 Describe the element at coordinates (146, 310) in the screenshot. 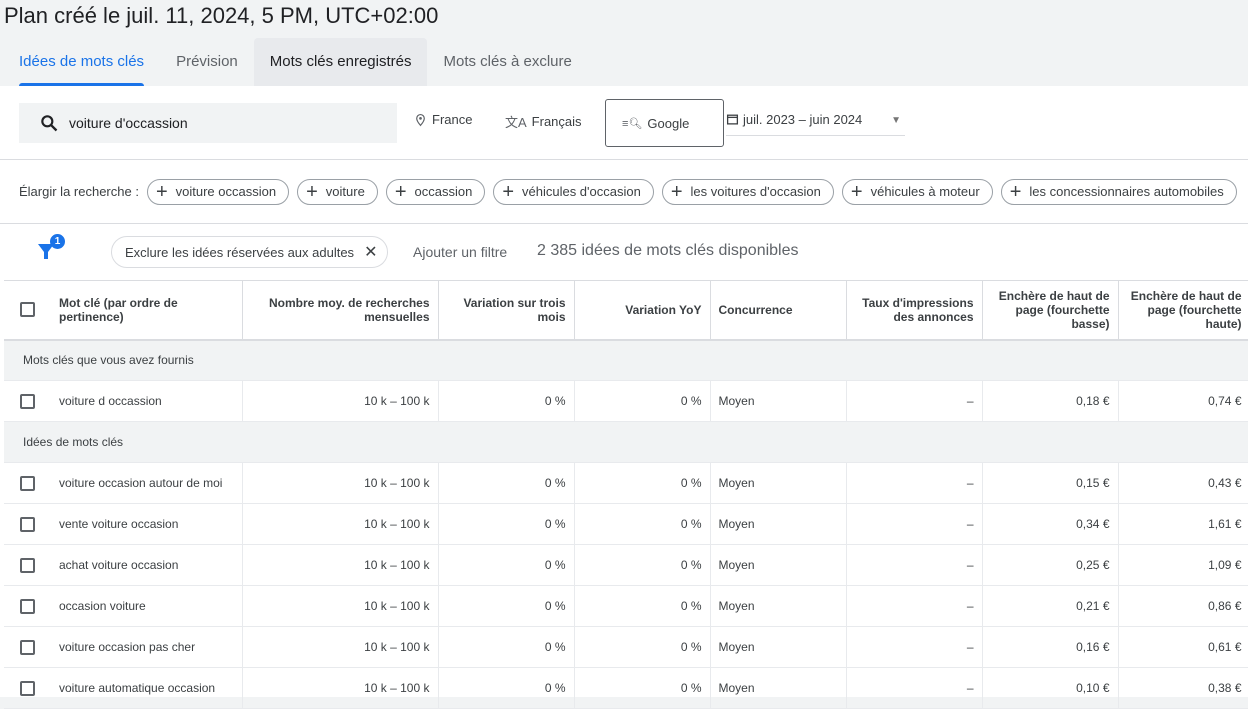

I see `col-keyword: Mot clé (par ordre de pertinence)` at that location.